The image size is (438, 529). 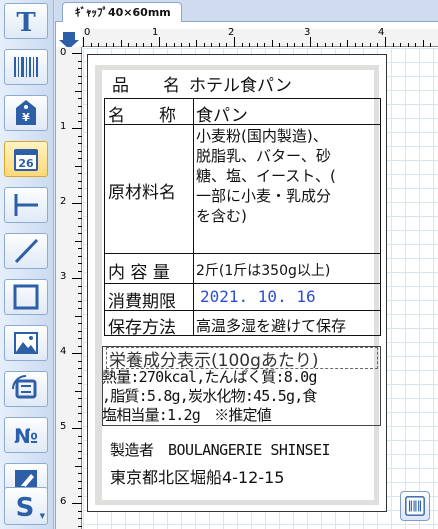 What do you see at coordinates (146, 83) in the screenshot?
I see `product-key: 品 名` at bounding box center [146, 83].